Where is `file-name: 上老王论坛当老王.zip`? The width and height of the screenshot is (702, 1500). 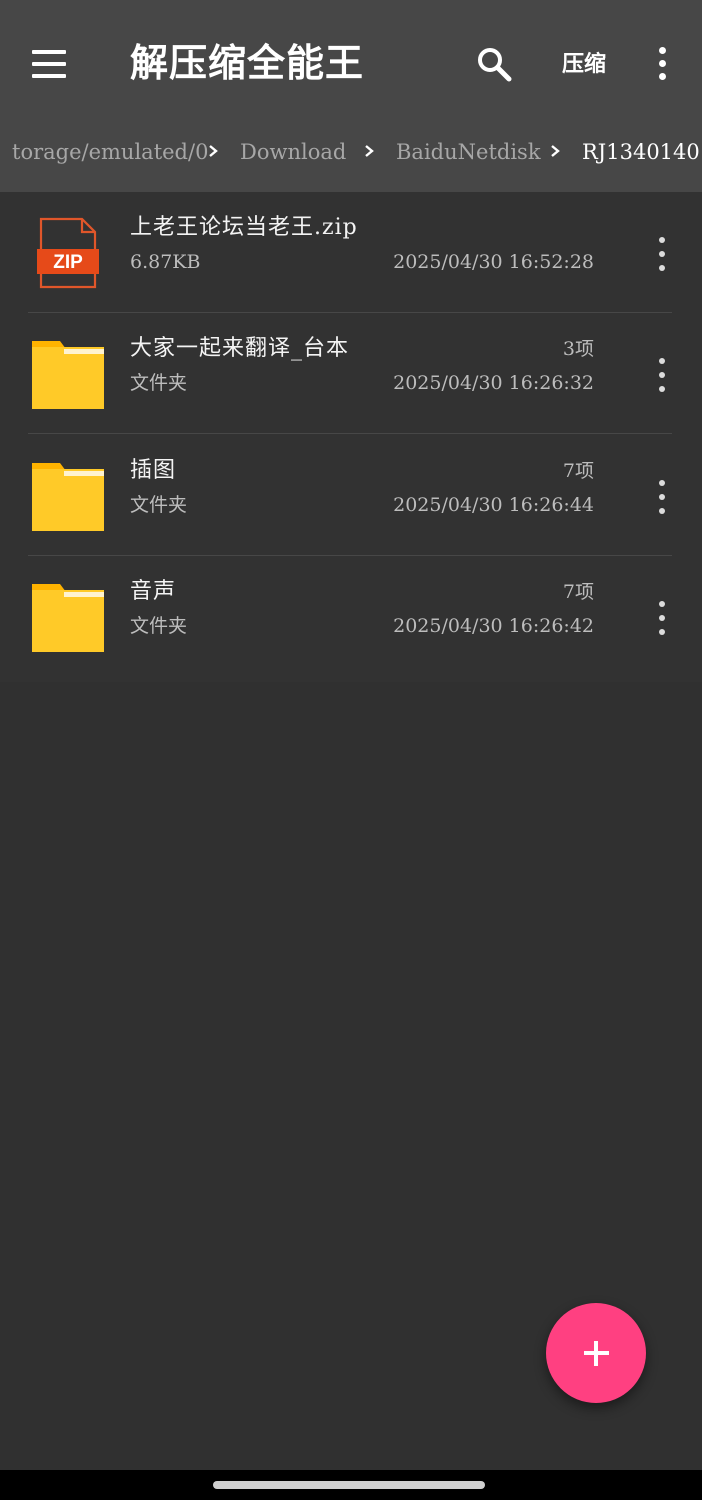
file-name: 上老王论坛当老王.zip is located at coordinates (244, 227).